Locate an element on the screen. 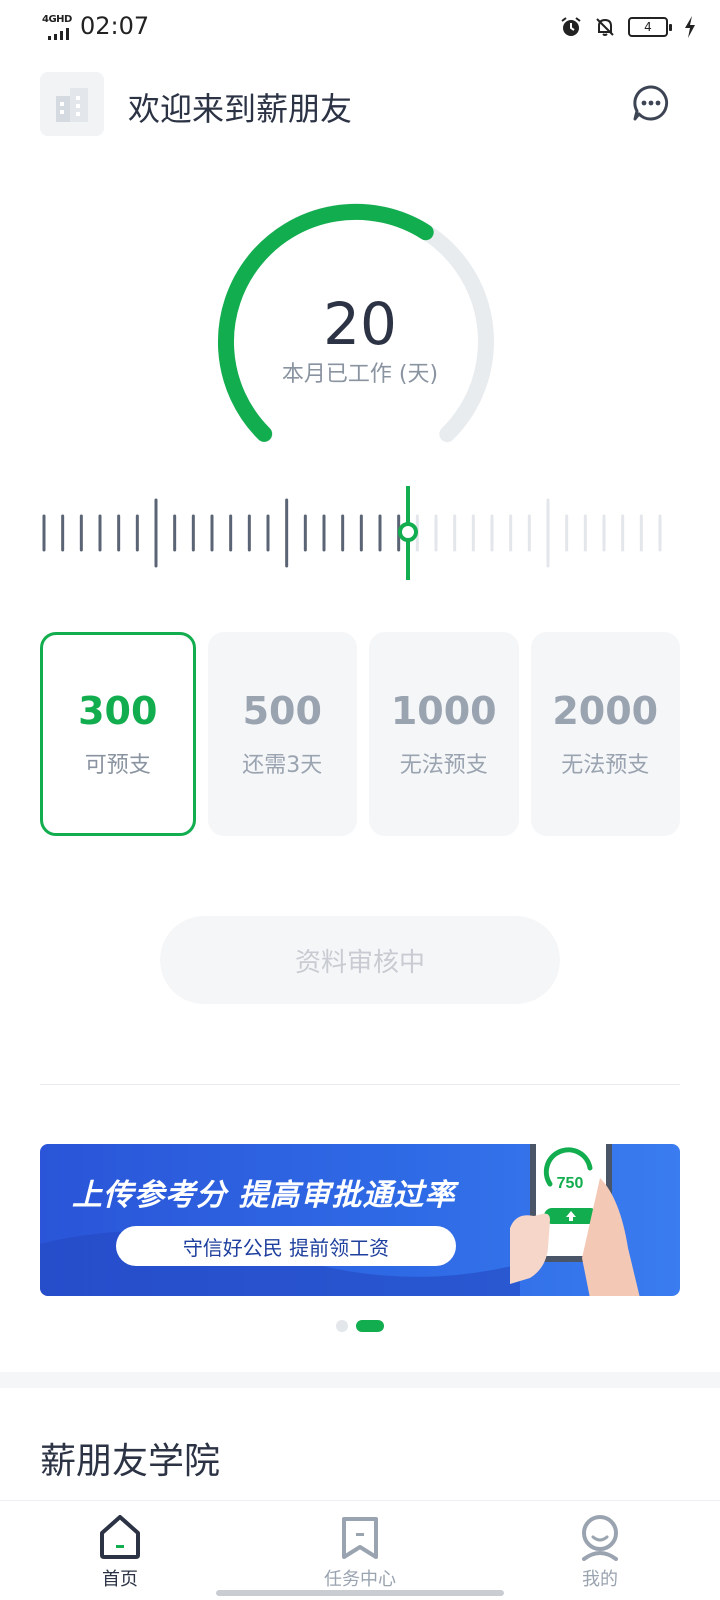 This screenshot has height=1600, width=720. advance-options: 300 可预支 500 还需3天 1000 无法预支 2000 无法预支 is located at coordinates (360, 734).